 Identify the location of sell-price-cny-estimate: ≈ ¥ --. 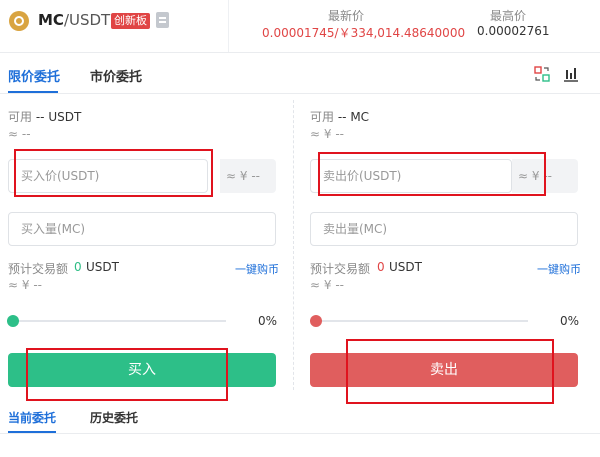
(545, 176).